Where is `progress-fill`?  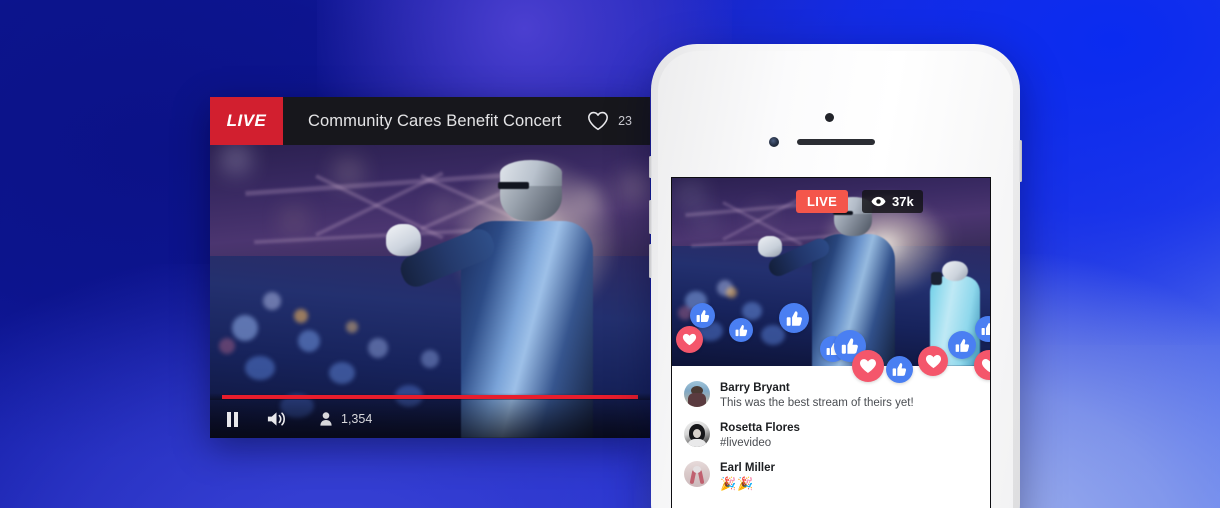
progress-fill is located at coordinates (430, 397).